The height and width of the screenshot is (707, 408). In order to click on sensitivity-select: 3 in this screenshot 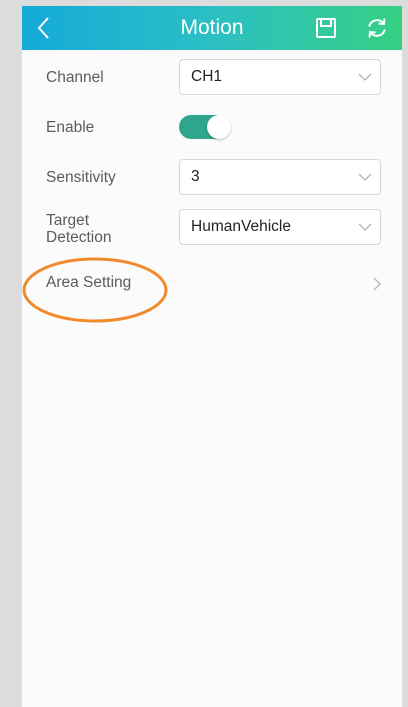, I will do `click(280, 177)`.